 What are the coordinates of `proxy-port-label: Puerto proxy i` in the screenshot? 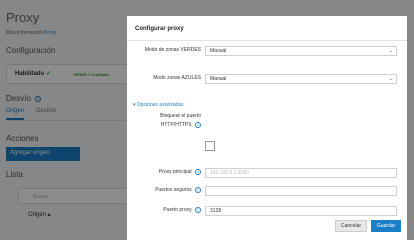 It's located at (167, 210).